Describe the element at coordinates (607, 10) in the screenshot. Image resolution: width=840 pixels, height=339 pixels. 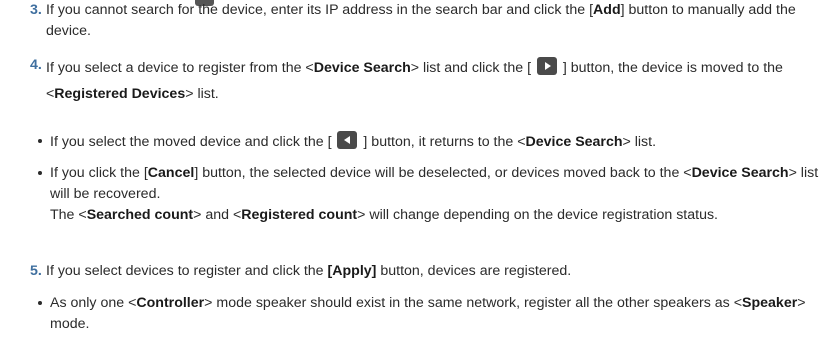
I see `add-button-label: Add` at that location.